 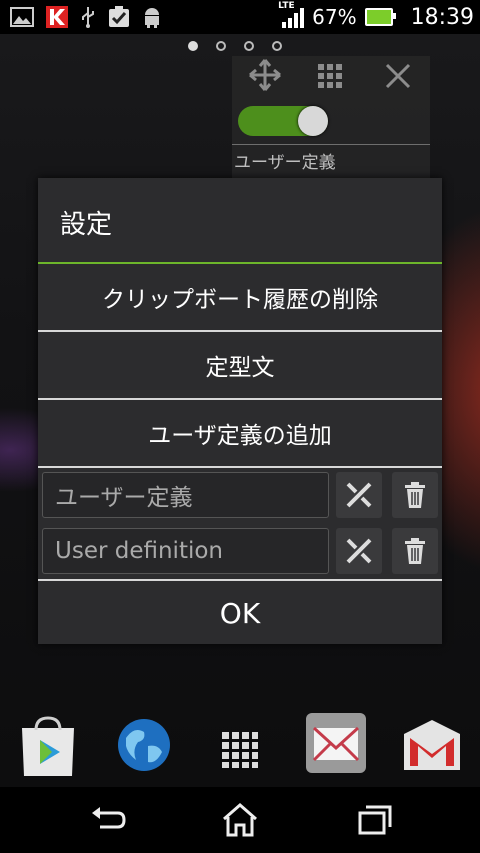 I want to click on battery-icon, so click(x=380, y=17).